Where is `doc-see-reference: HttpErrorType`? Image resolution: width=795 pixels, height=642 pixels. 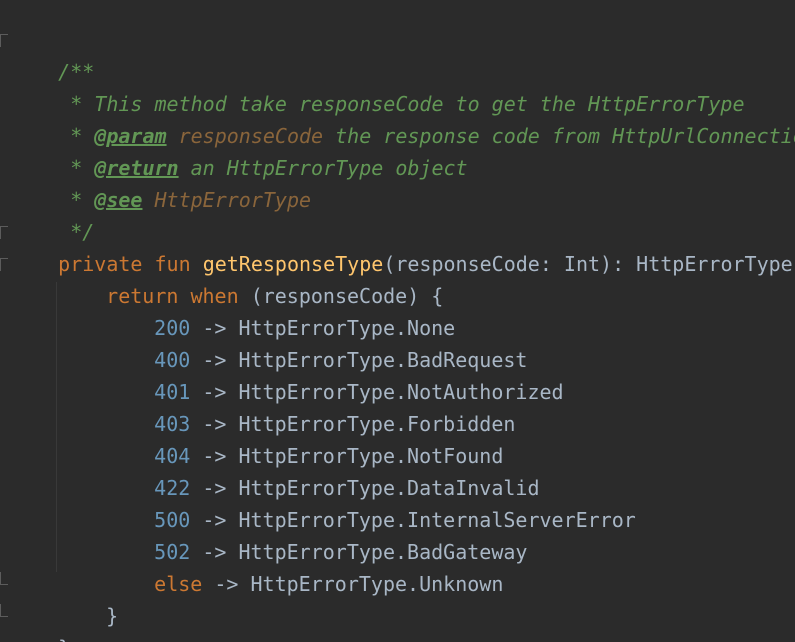
doc-see-reference: HttpErrorType is located at coordinates (233, 200).